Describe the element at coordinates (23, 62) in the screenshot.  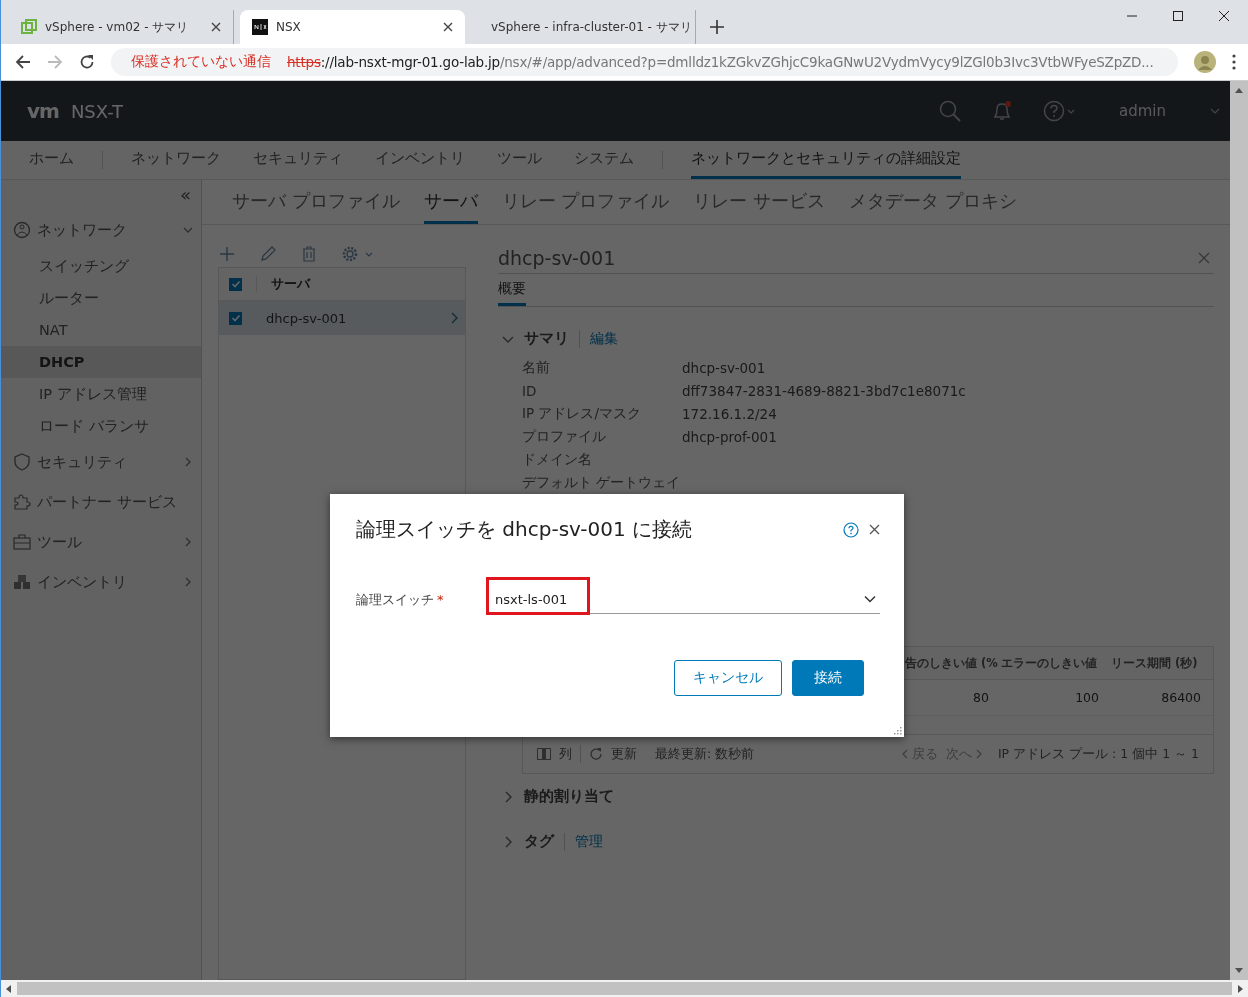
I see `back-icon` at that location.